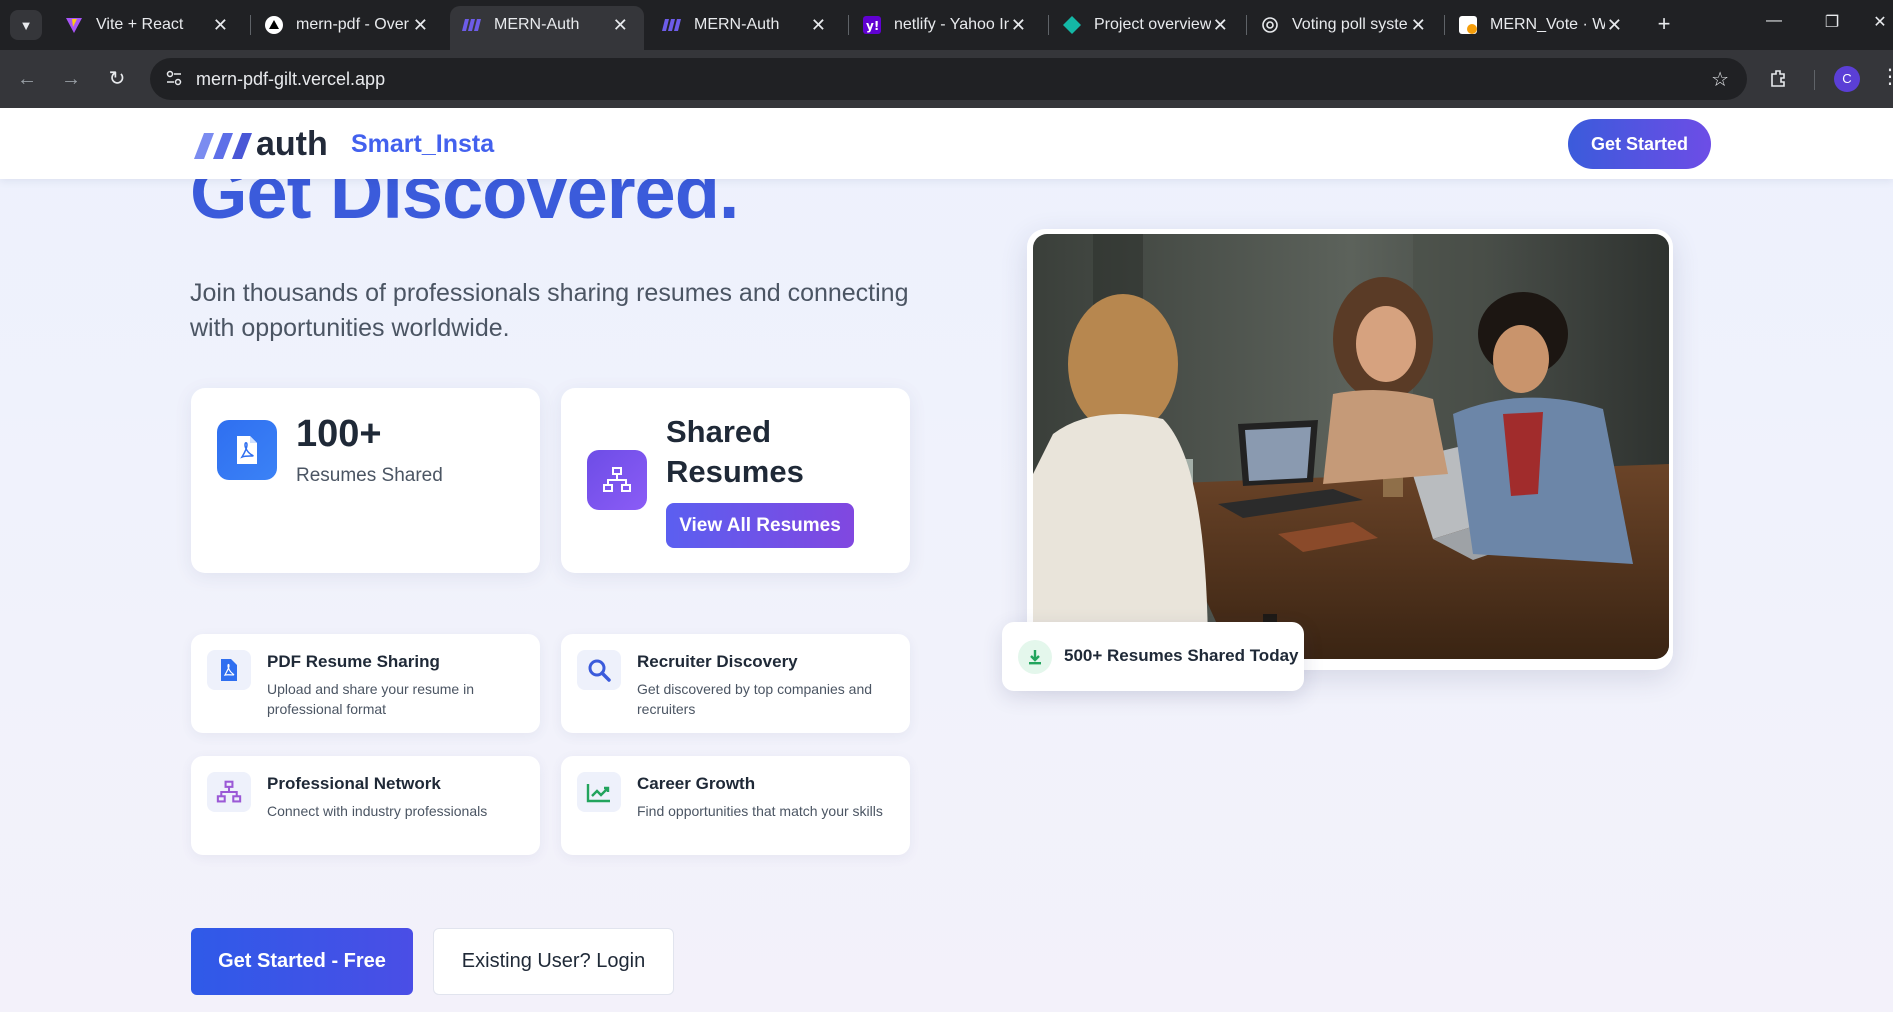 Image resolution: width=1893 pixels, height=1012 pixels. Describe the element at coordinates (339, 434) in the screenshot. I see `resumes-count: 100+` at that location.